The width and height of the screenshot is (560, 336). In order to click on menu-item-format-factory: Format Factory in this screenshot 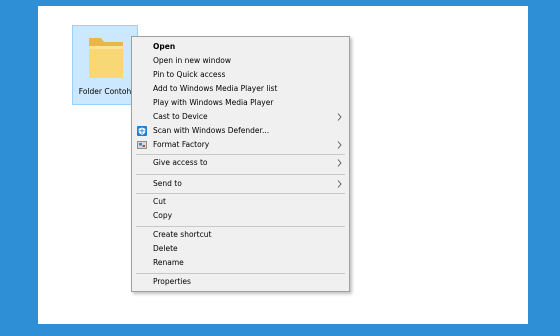, I will do `click(240, 145)`.